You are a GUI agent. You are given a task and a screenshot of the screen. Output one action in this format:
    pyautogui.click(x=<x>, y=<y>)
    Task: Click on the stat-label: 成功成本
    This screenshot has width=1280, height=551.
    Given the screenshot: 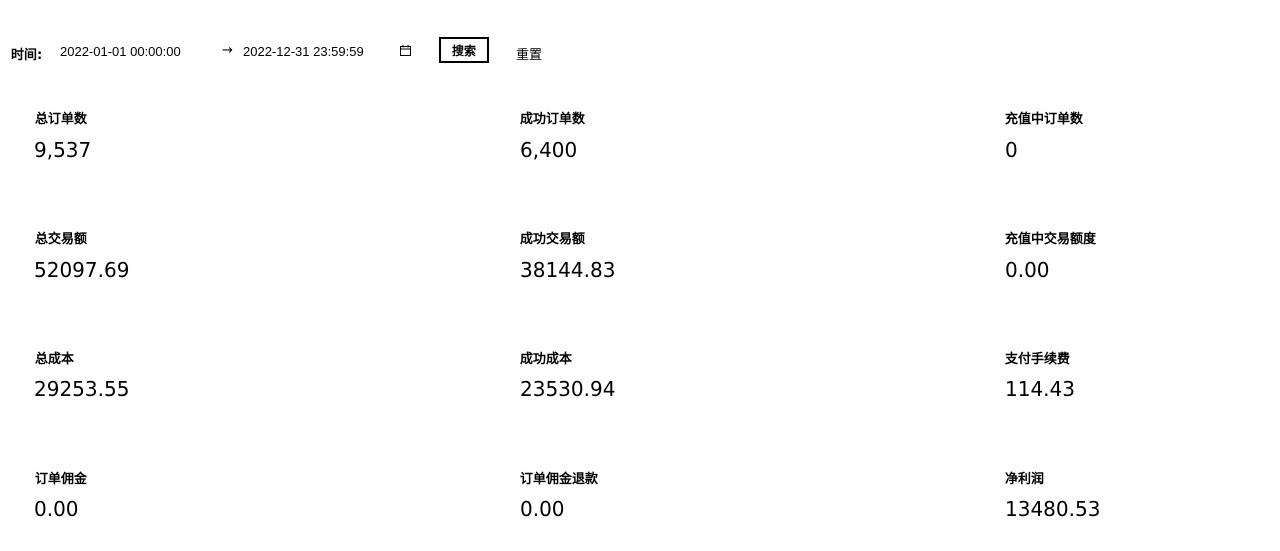 What is the action you would take?
    pyautogui.click(x=546, y=359)
    